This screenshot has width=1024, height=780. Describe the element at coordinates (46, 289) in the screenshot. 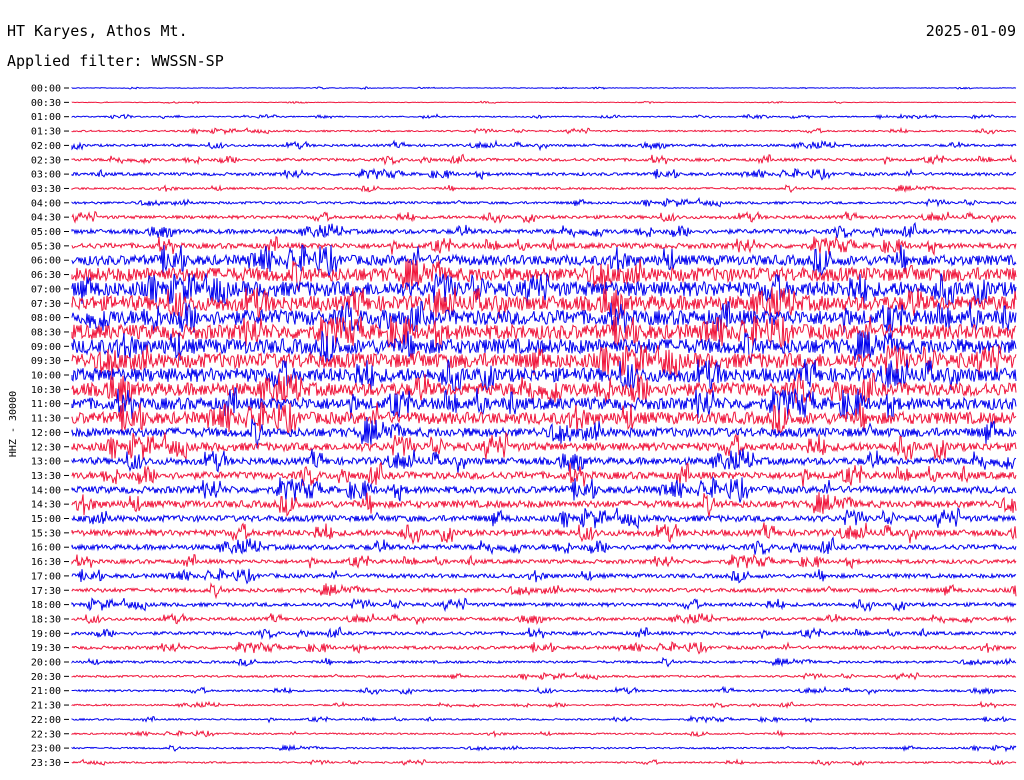

I see `time-tick-label: 07:00` at that location.